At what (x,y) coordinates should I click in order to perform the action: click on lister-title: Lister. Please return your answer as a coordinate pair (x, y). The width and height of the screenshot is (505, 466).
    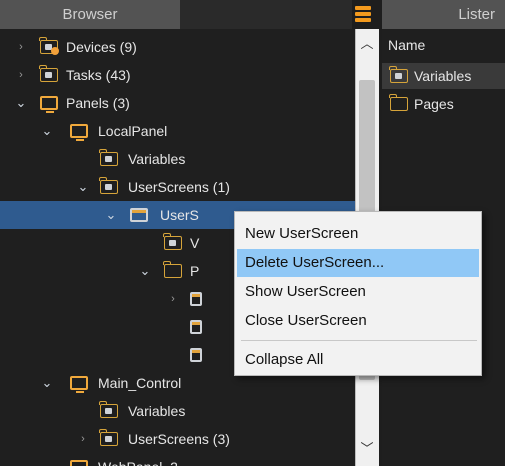
    Looking at the image, I should click on (476, 14).